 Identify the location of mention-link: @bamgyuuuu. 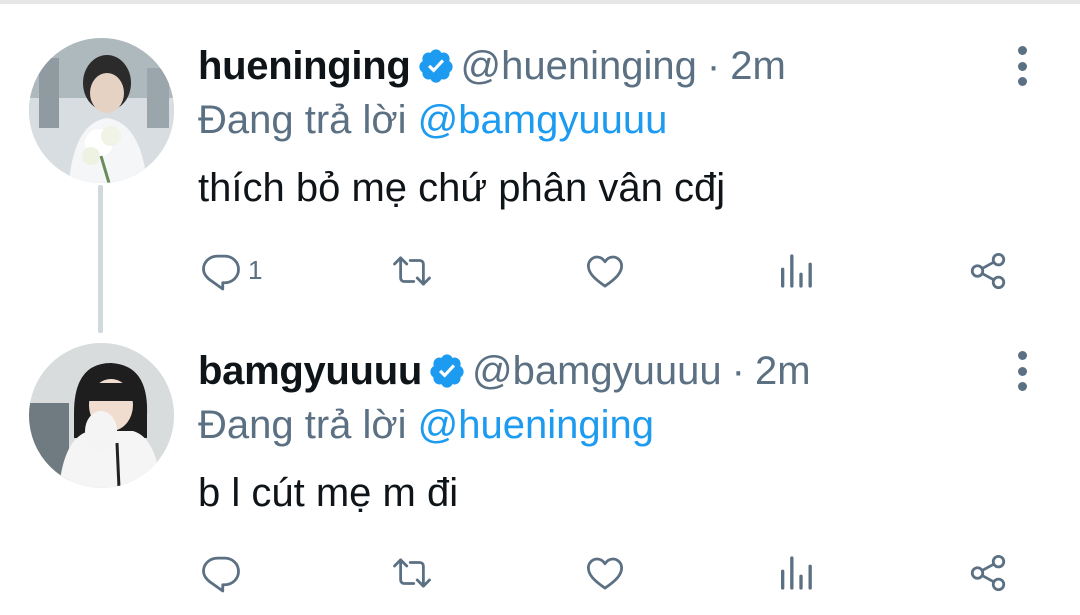
(543, 120).